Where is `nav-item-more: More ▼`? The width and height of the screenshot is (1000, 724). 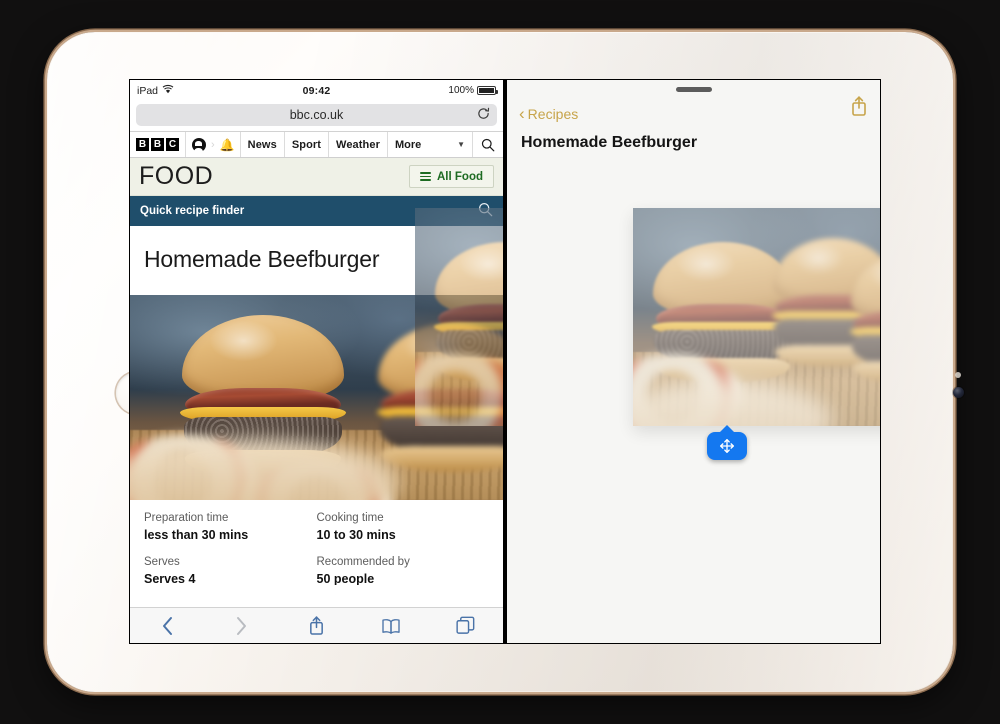 nav-item-more: More ▼ is located at coordinates (430, 144).